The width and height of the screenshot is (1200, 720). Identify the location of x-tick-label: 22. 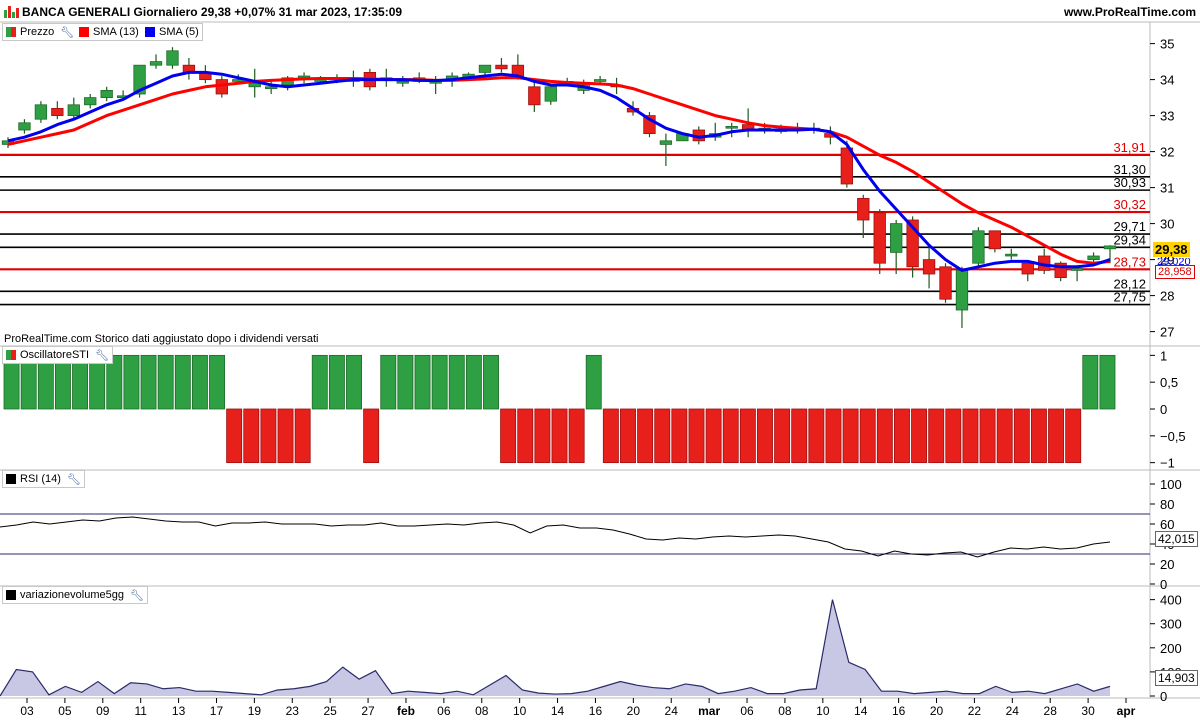
(975, 711).